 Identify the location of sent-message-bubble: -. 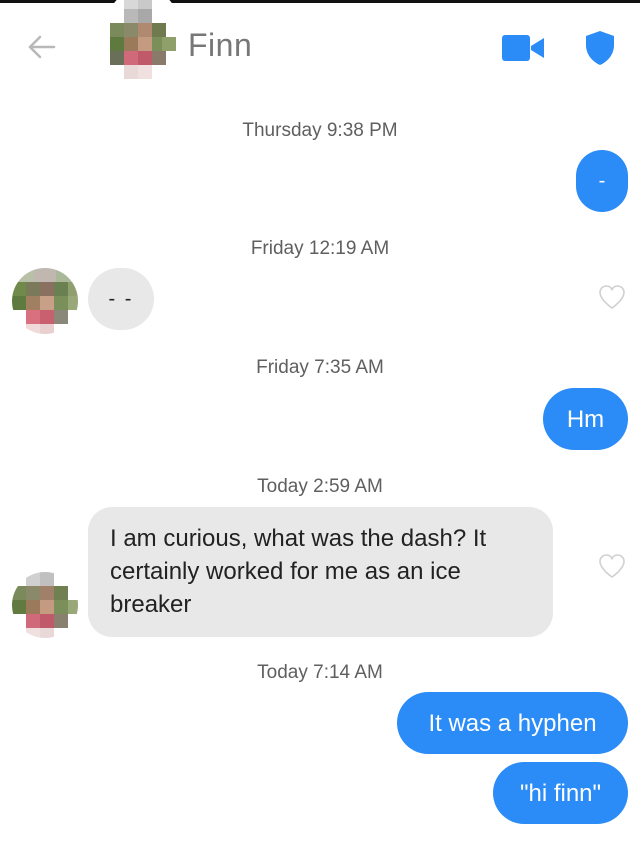
(602, 181).